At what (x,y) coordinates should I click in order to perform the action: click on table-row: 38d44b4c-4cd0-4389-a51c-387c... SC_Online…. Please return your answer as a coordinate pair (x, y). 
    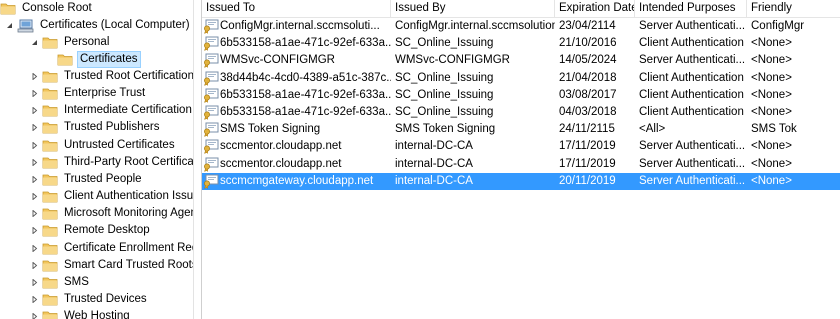
    Looking at the image, I should click on (521, 78).